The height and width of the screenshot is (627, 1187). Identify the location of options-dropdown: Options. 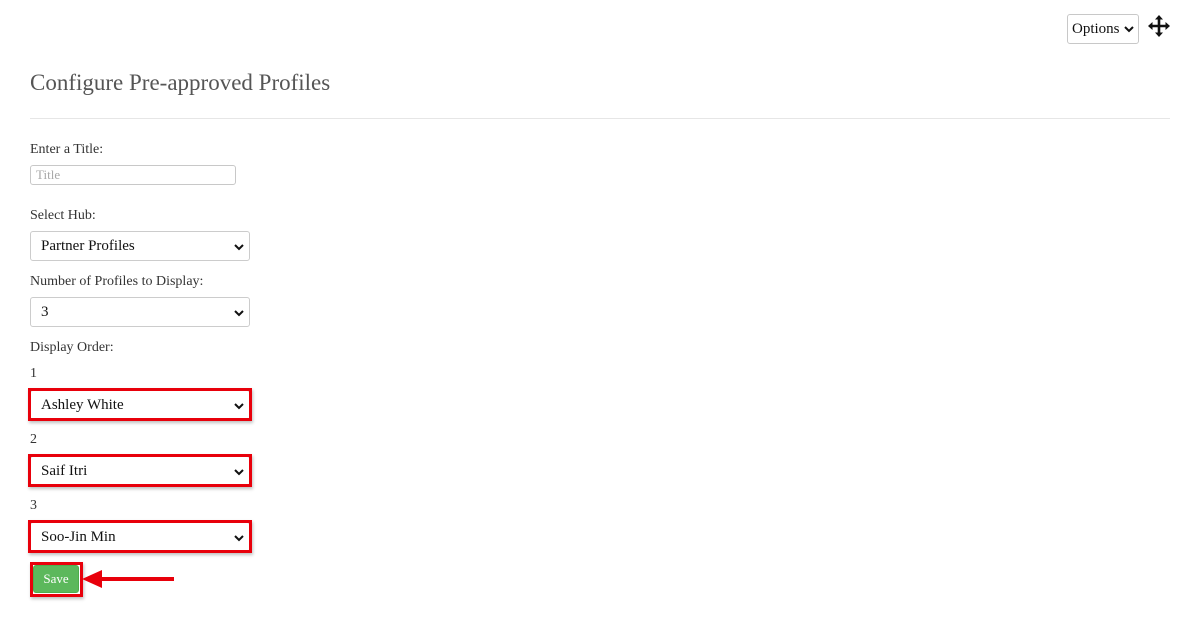
(1103, 29).